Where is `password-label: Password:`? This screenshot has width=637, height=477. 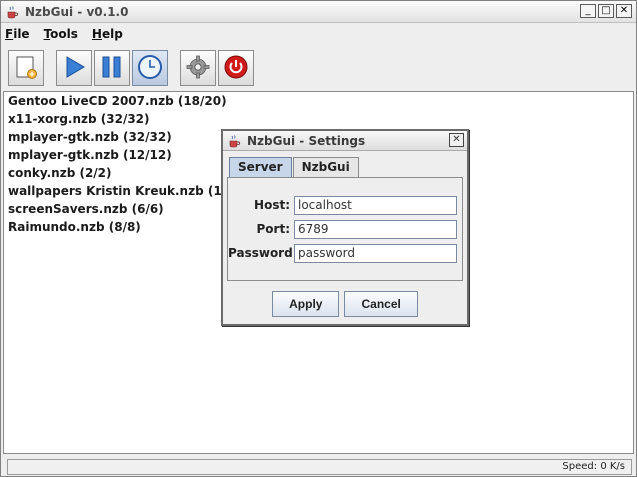
password-label: Password: is located at coordinates (263, 253).